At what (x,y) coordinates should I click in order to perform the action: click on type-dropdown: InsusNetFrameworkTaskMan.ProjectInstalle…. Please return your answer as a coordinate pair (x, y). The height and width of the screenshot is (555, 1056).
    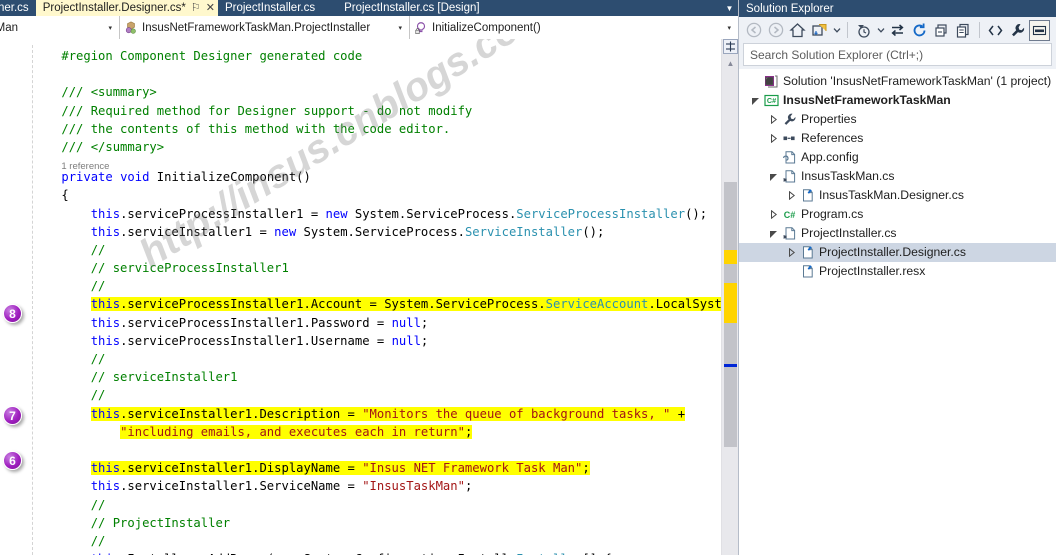
    Looking at the image, I should click on (265, 27).